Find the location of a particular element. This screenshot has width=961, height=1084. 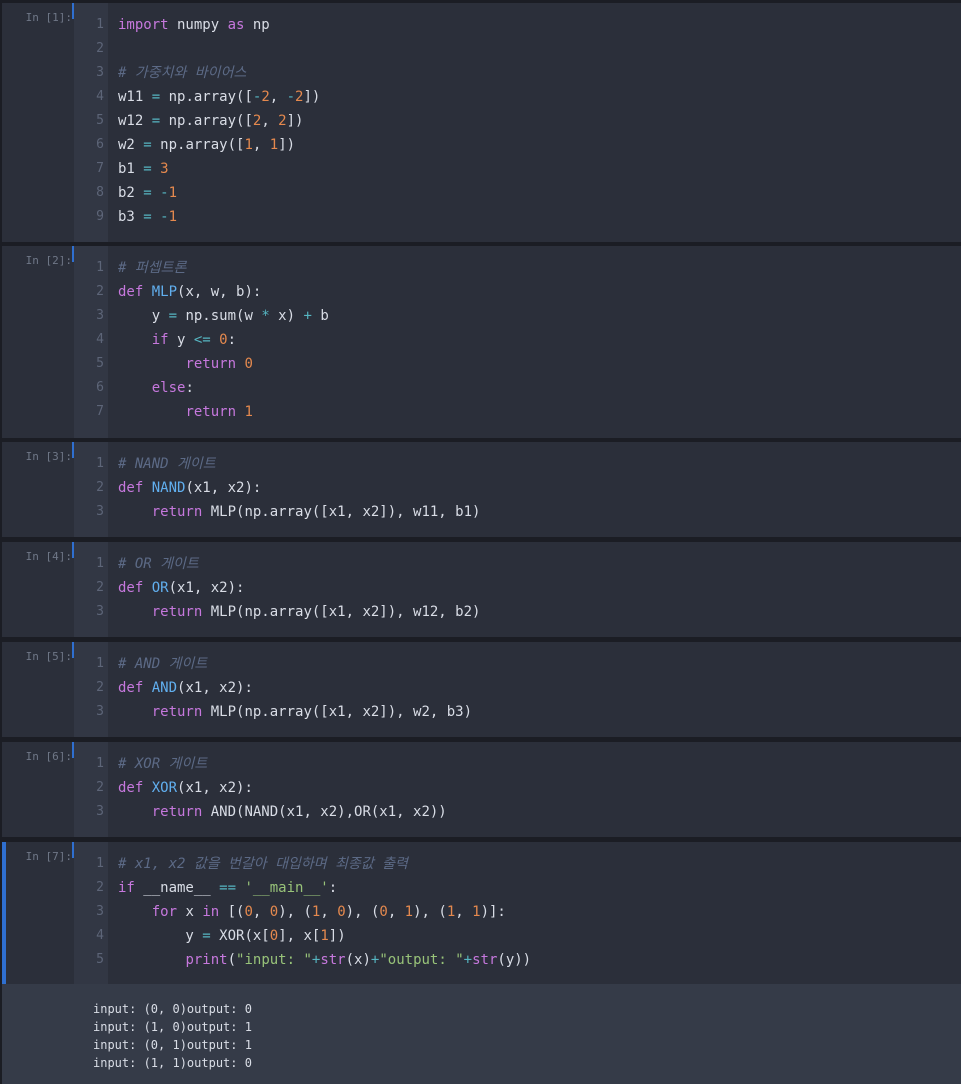

code-line: def XOR(x1, x2): is located at coordinates (534, 788).